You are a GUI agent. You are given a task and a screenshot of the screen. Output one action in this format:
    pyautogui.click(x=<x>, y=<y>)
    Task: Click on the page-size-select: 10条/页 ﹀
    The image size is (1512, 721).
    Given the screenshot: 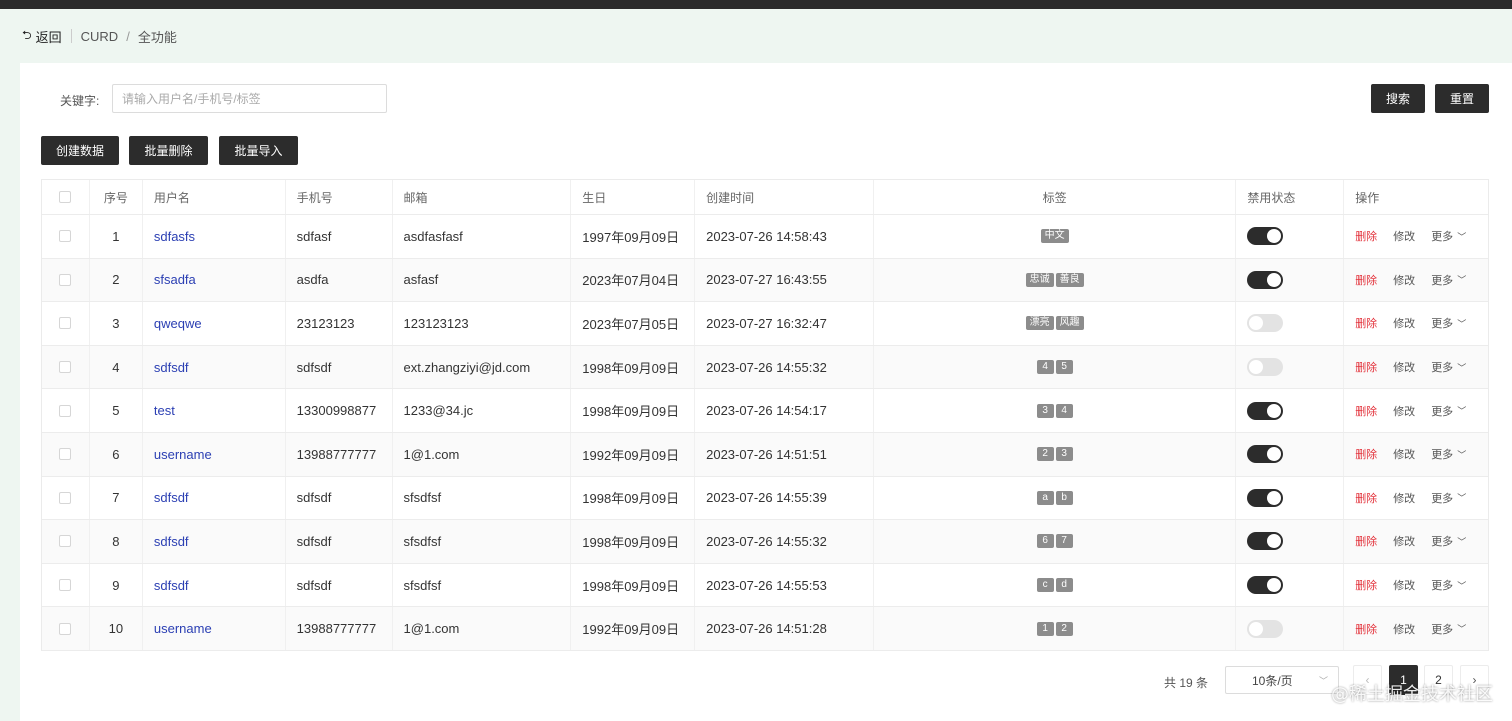 What is the action you would take?
    pyautogui.click(x=1282, y=680)
    